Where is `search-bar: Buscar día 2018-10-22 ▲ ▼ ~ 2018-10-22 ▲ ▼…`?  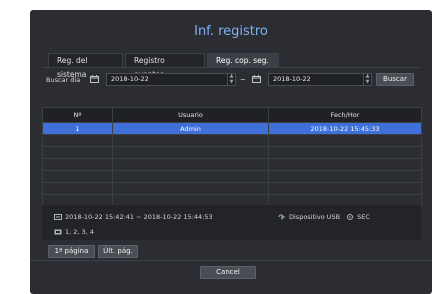
search-bar: Buscar día 2018-10-22 ▲ ▼ ~ 2018-10-22 ▲ ▼… is located at coordinates (232, 80).